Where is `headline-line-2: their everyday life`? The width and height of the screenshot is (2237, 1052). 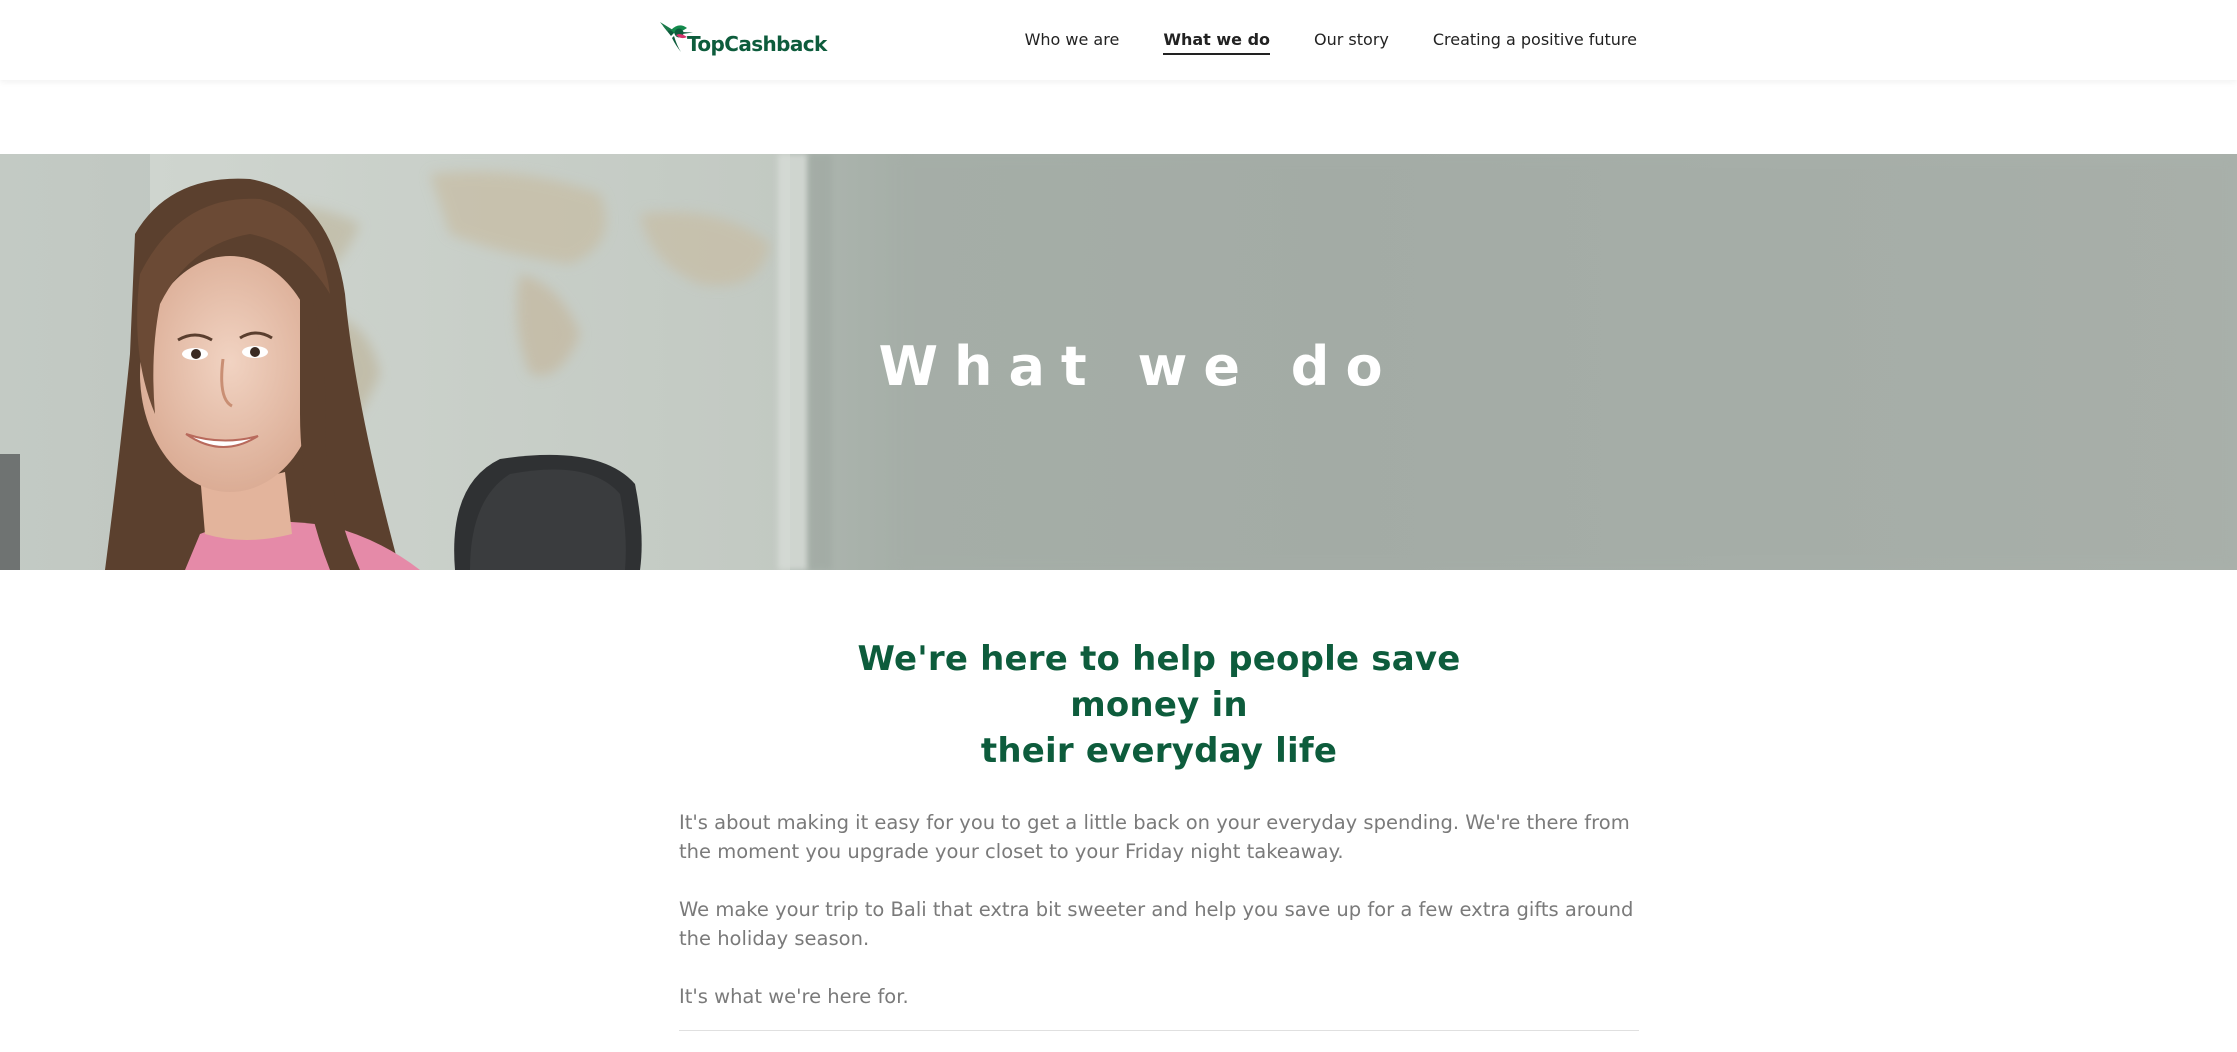
headline-line-2: their everyday life is located at coordinates (1159, 751).